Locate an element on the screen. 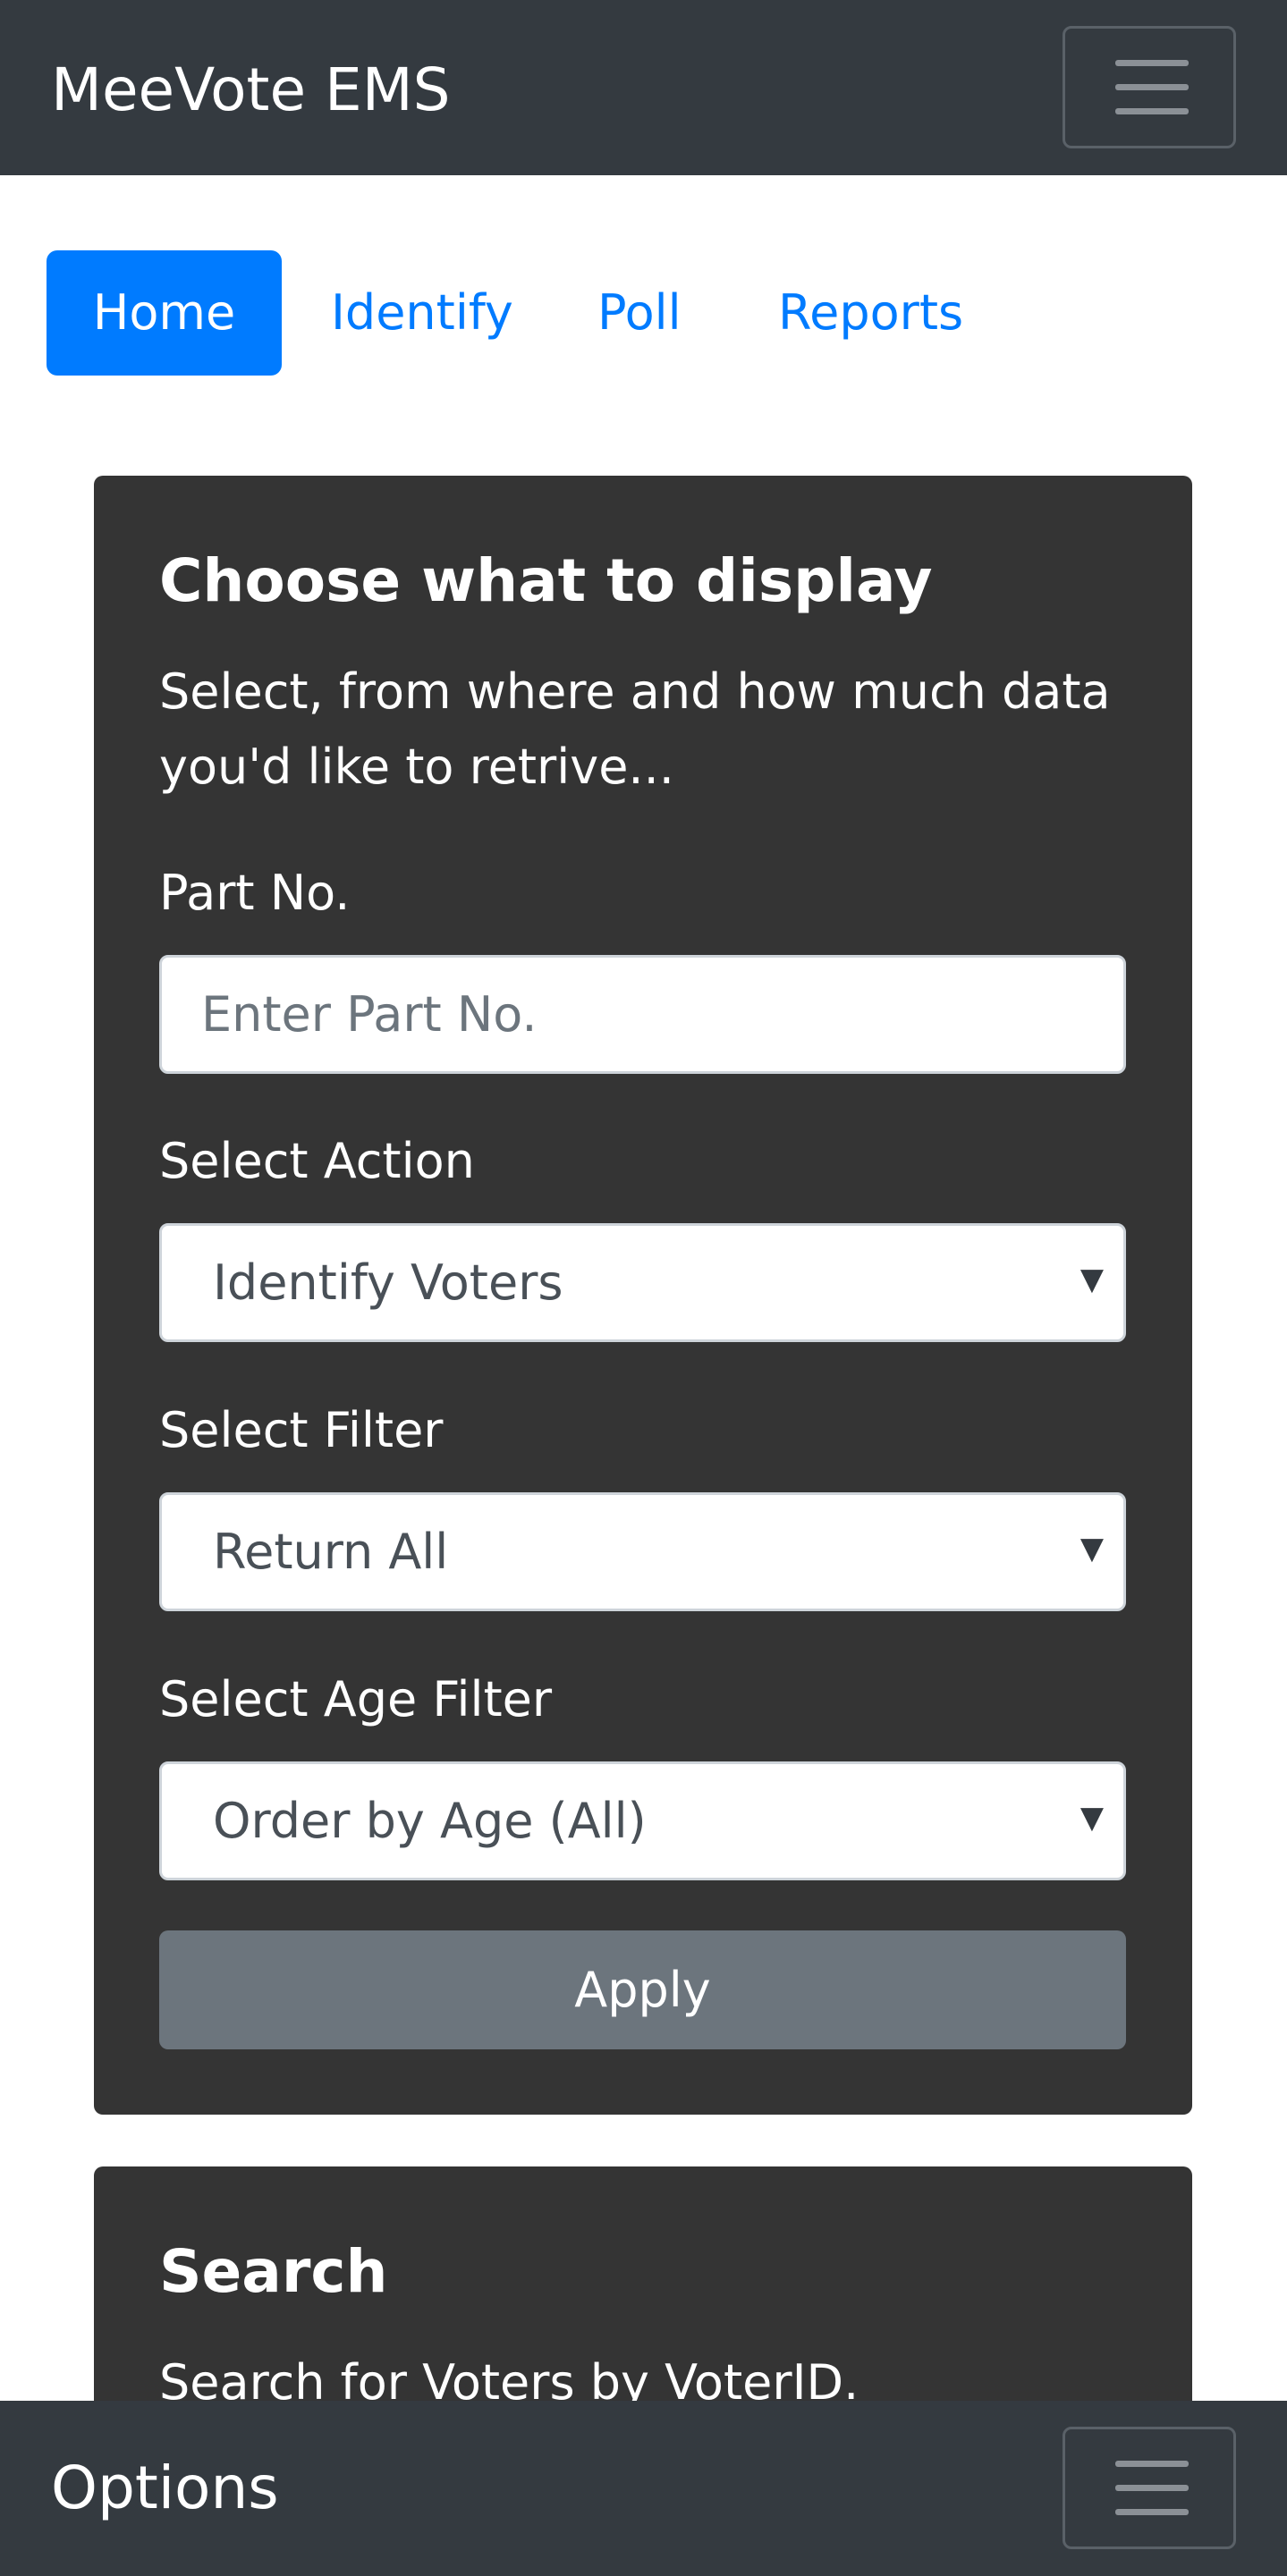 The image size is (1287, 2576). brand-title: MeeVote EMS is located at coordinates (251, 90).